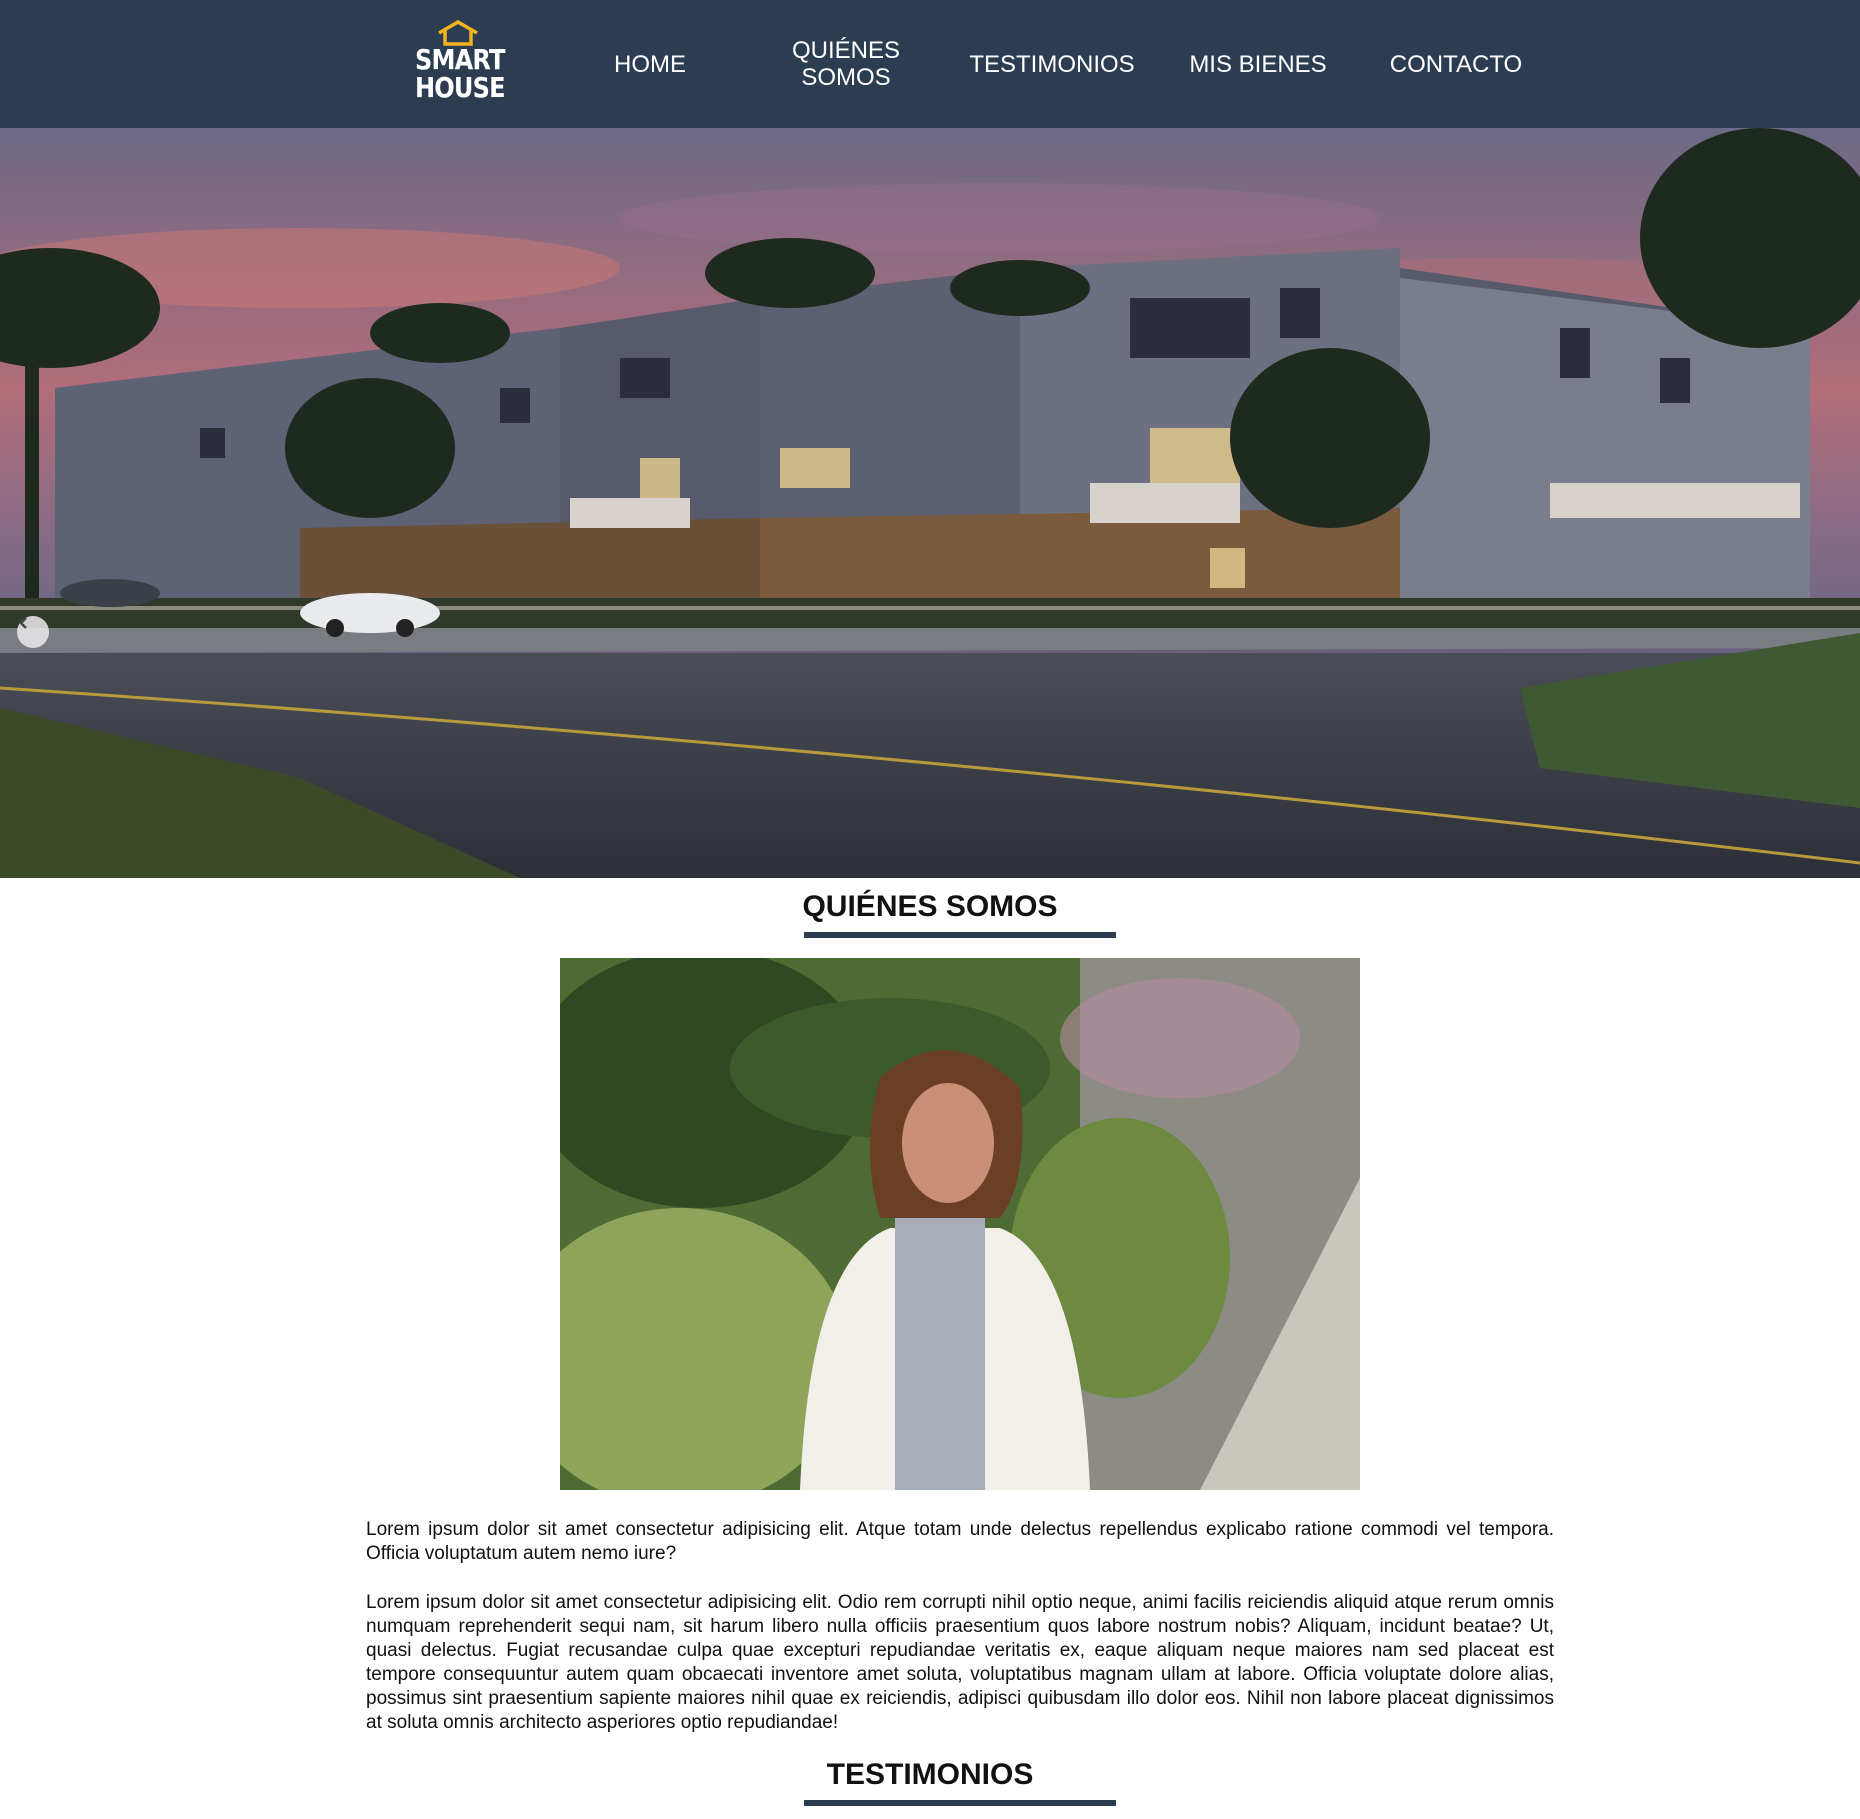  I want to click on nav-testimonios: TESTIMONIOS, so click(1052, 64).